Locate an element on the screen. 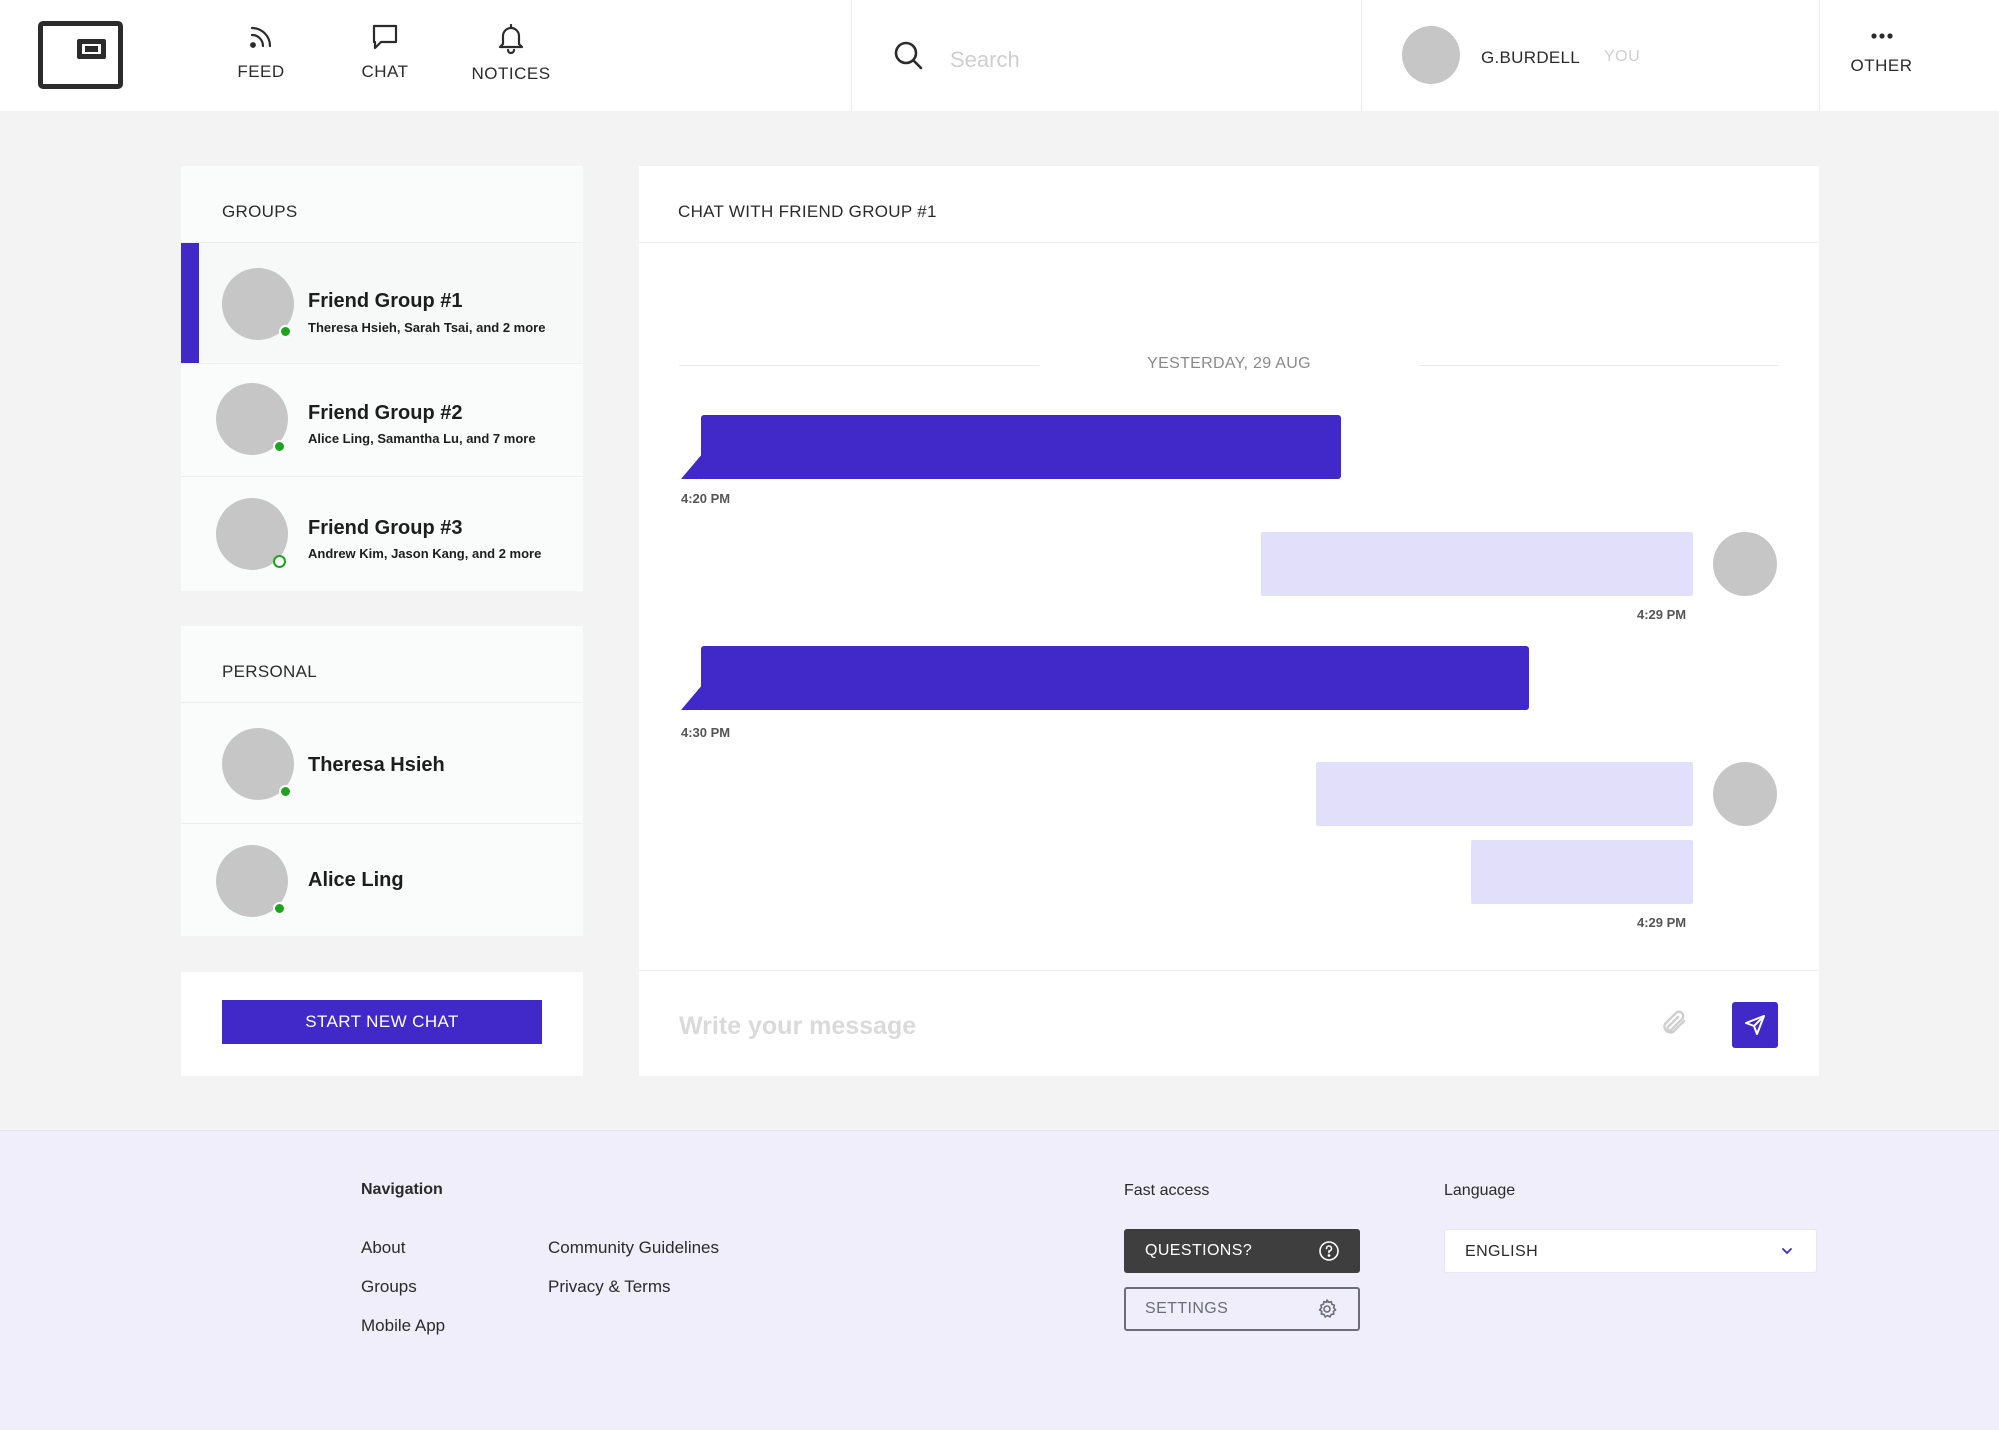 The height and width of the screenshot is (1430, 1999). nav-chat: CHAT is located at coordinates (385, 62).